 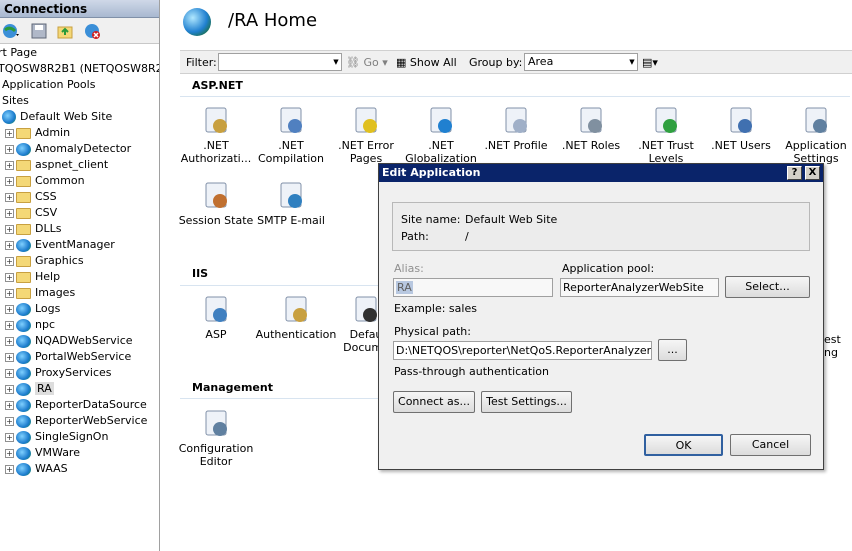 What do you see at coordinates (18, 53) in the screenshot?
I see `tree-start-page: rt Page` at bounding box center [18, 53].